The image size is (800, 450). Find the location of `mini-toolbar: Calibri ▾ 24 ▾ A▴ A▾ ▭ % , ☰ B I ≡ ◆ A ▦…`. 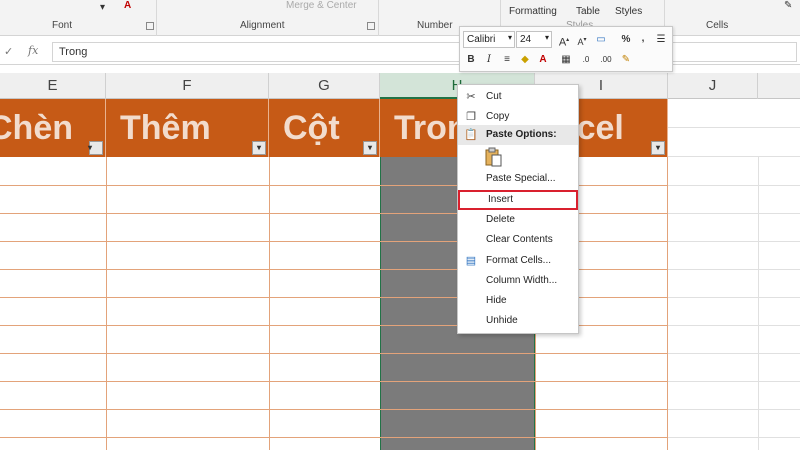

mini-toolbar: Calibri ▾ 24 ▾ A▴ A▾ ▭ % , ☰ B I ≡ ◆ A ▦… is located at coordinates (566, 49).